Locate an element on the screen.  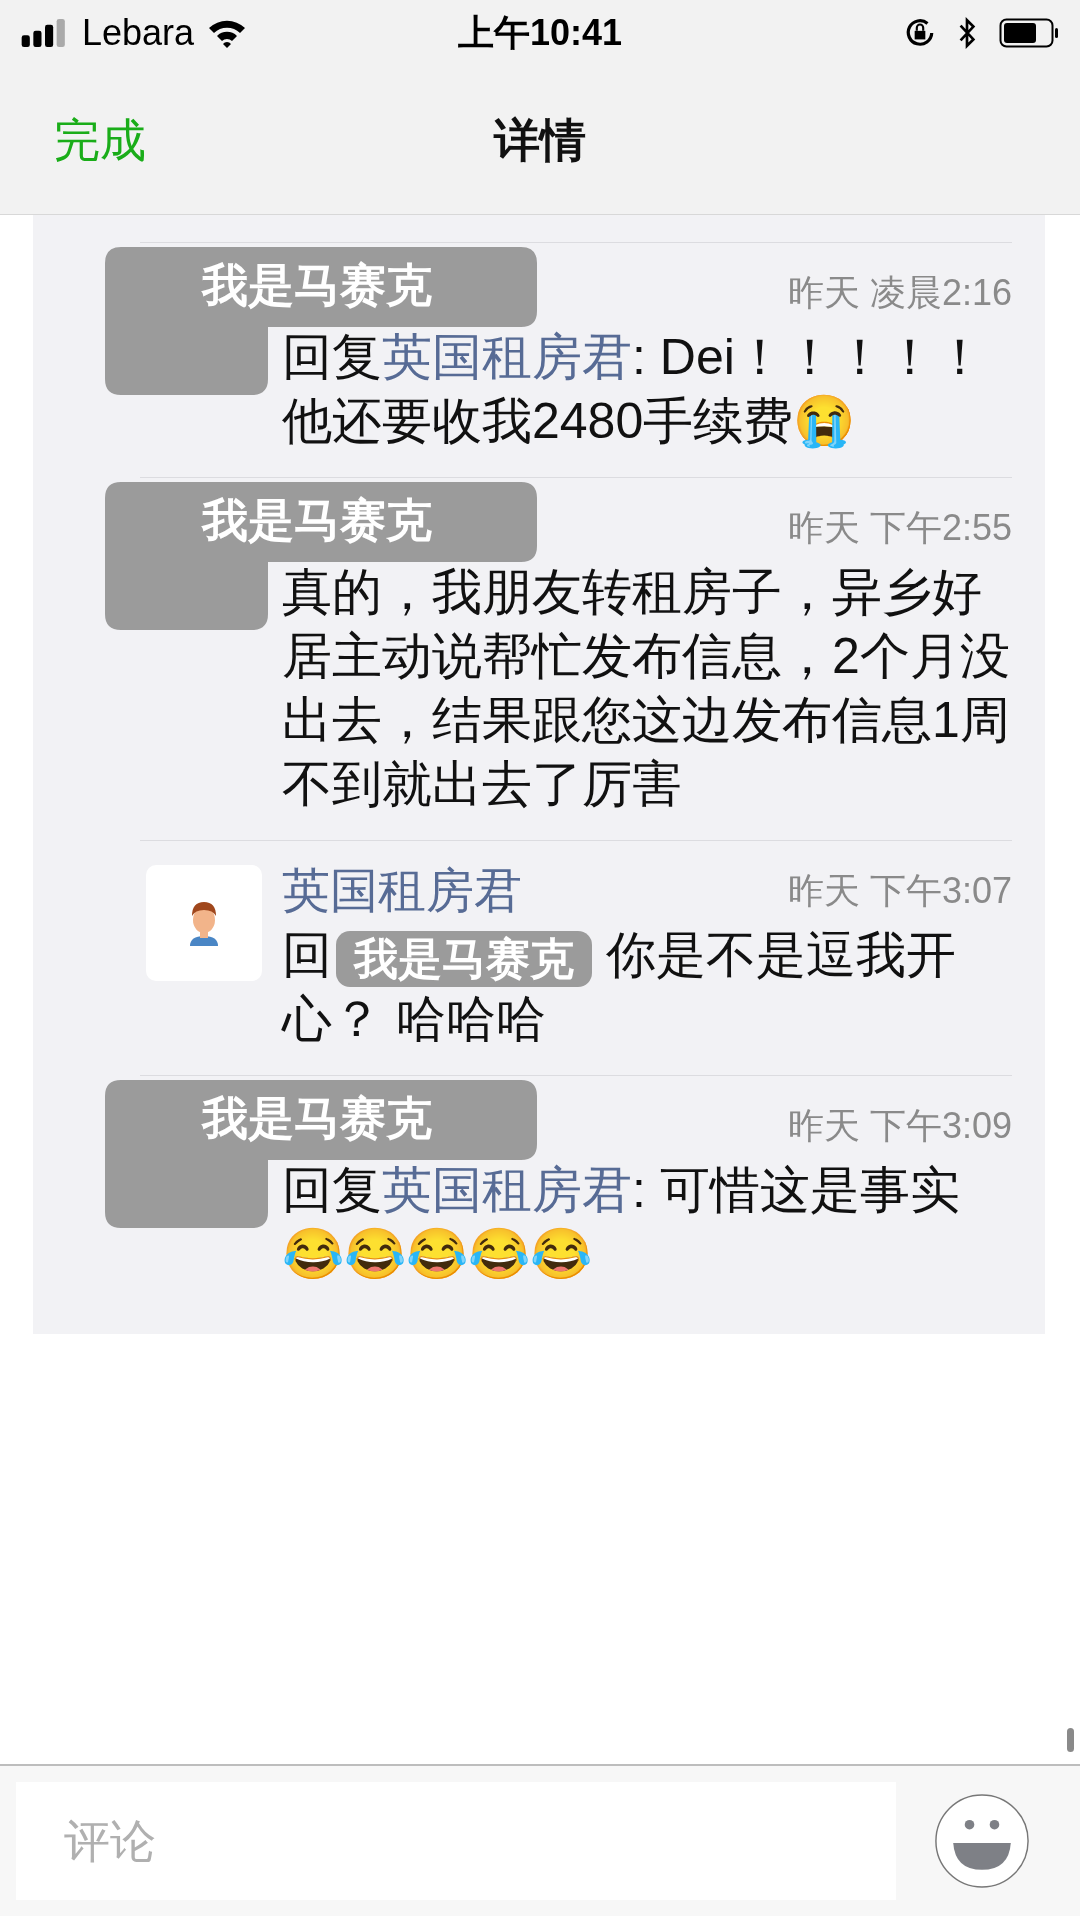
page-title: 详情 is located at coordinates (540, 140).